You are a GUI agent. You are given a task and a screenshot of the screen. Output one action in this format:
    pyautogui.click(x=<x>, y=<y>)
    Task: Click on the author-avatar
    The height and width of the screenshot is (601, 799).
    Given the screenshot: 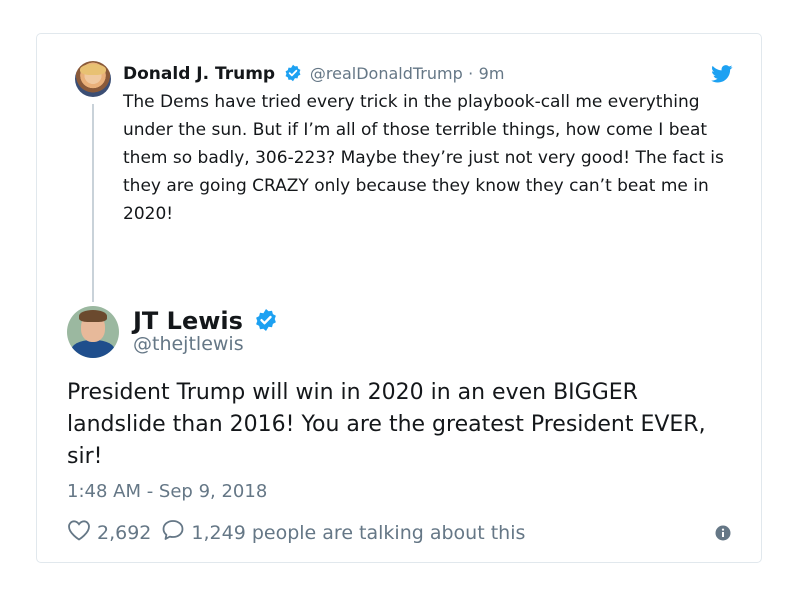 What is the action you would take?
    pyautogui.click(x=93, y=332)
    